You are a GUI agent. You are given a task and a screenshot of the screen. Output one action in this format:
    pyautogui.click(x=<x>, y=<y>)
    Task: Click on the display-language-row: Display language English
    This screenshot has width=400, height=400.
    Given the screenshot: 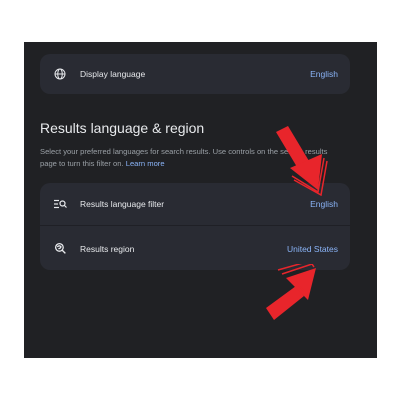 What is the action you would take?
    pyautogui.click(x=195, y=74)
    